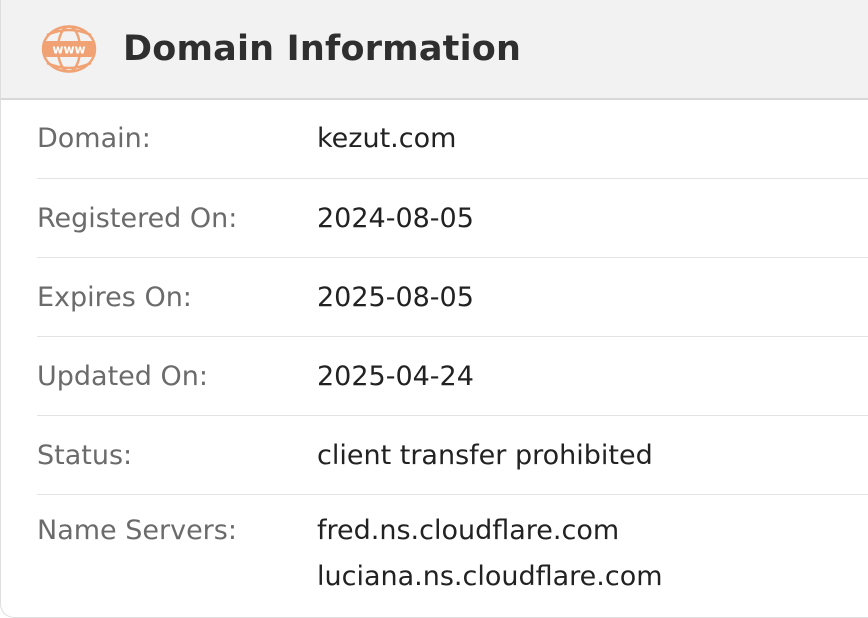  I want to click on row-label-name-servers: Name Servers:, so click(137, 530).